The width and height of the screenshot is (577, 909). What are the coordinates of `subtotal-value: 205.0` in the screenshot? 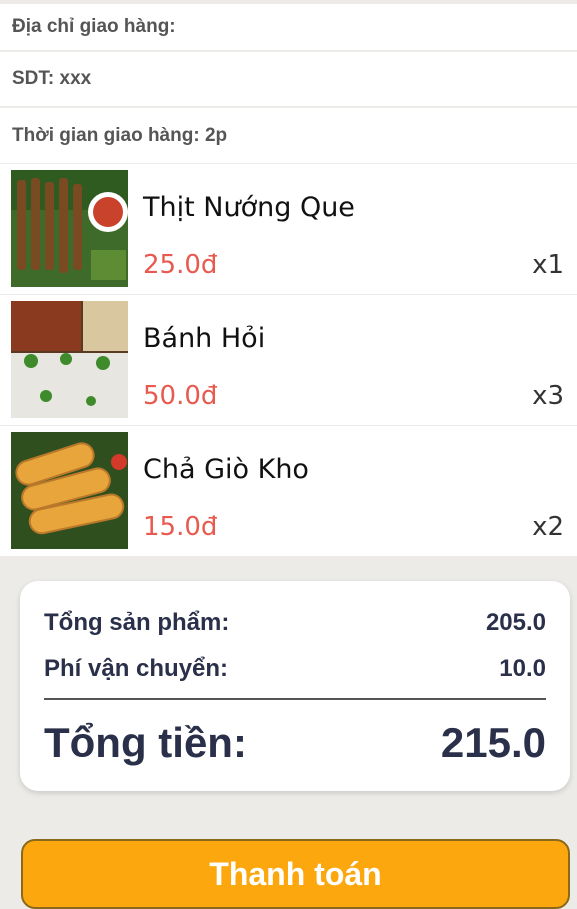 It's located at (515, 622).